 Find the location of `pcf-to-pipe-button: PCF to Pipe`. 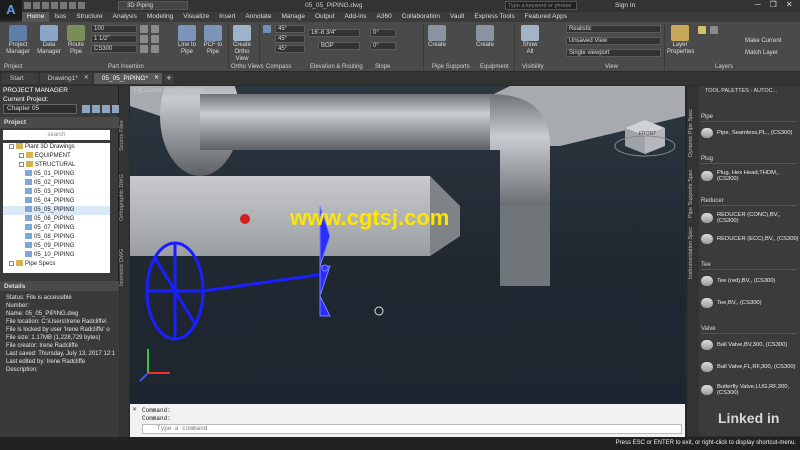

pcf-to-pipe-button: PCF to Pipe is located at coordinates (213, 40).